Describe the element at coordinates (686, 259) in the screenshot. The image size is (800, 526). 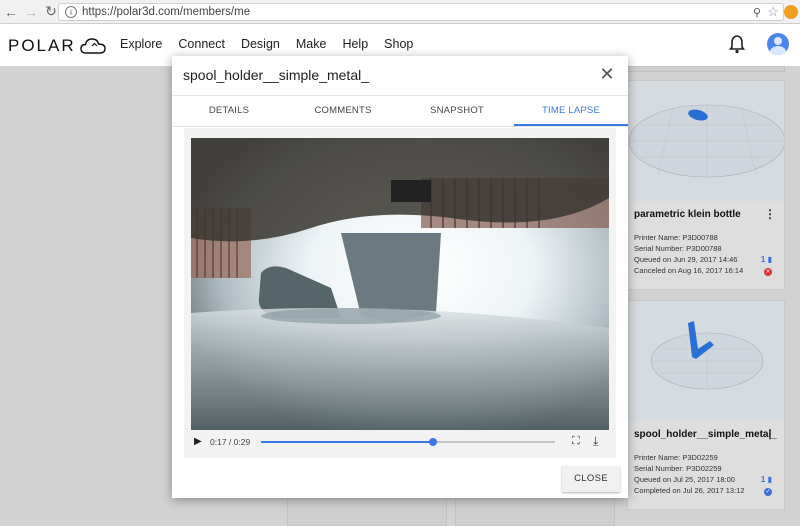
I see `queued-date: Queued on Jun 29, 2017 14:46` at that location.